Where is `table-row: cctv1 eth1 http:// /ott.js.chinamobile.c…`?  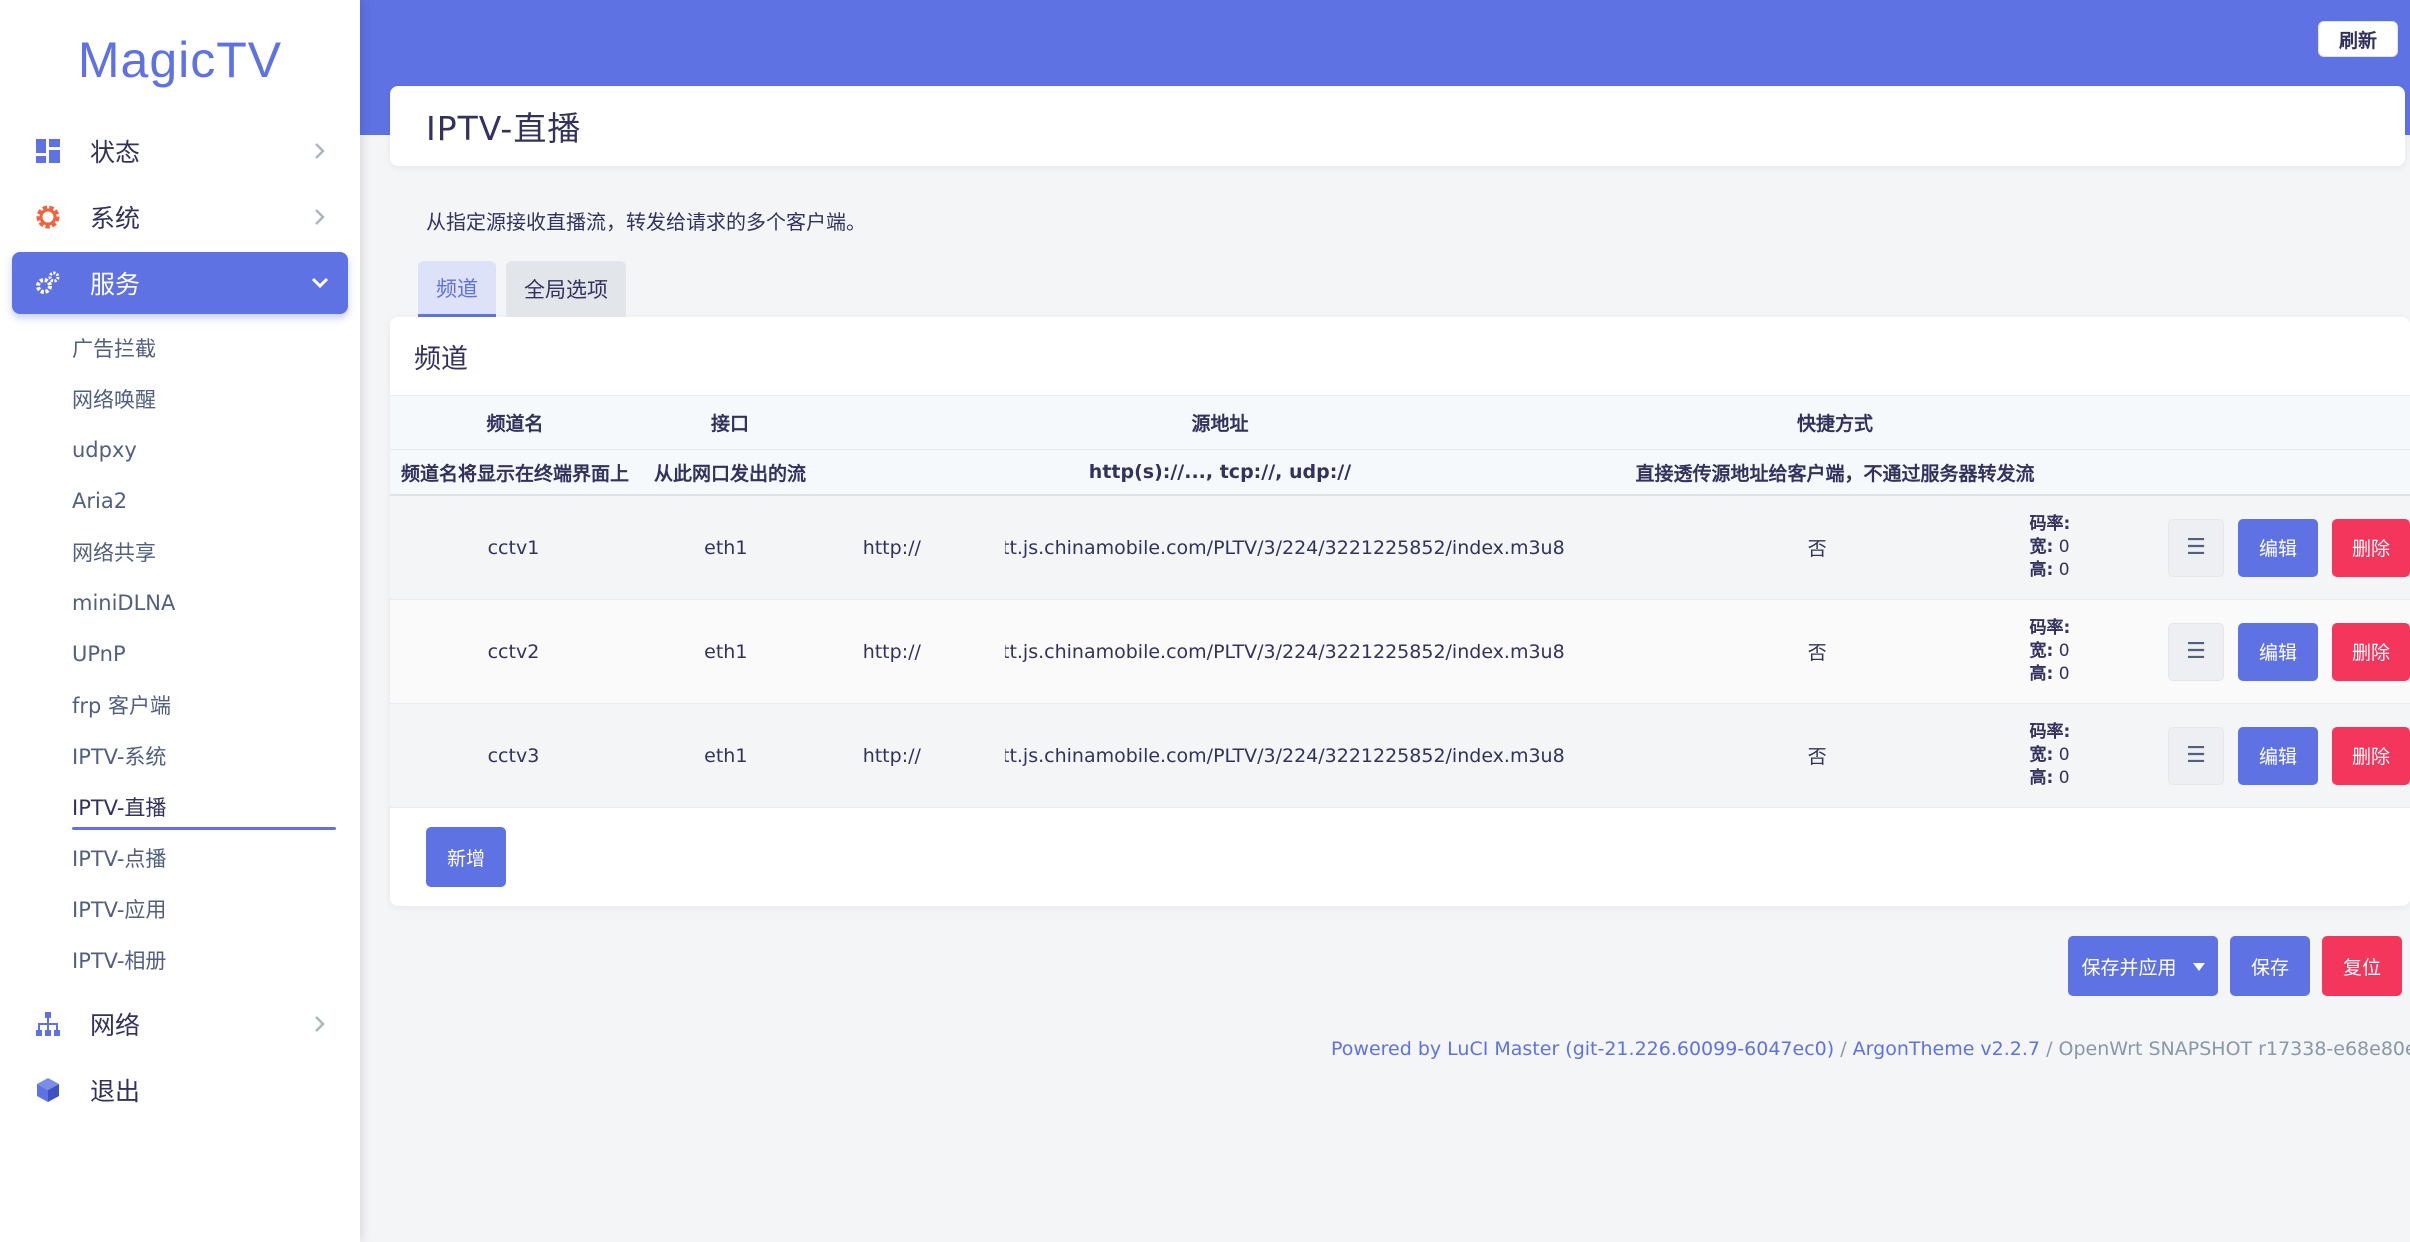 table-row: cctv1 eth1 http:// /ott.js.chinamobile.c… is located at coordinates (1400, 548).